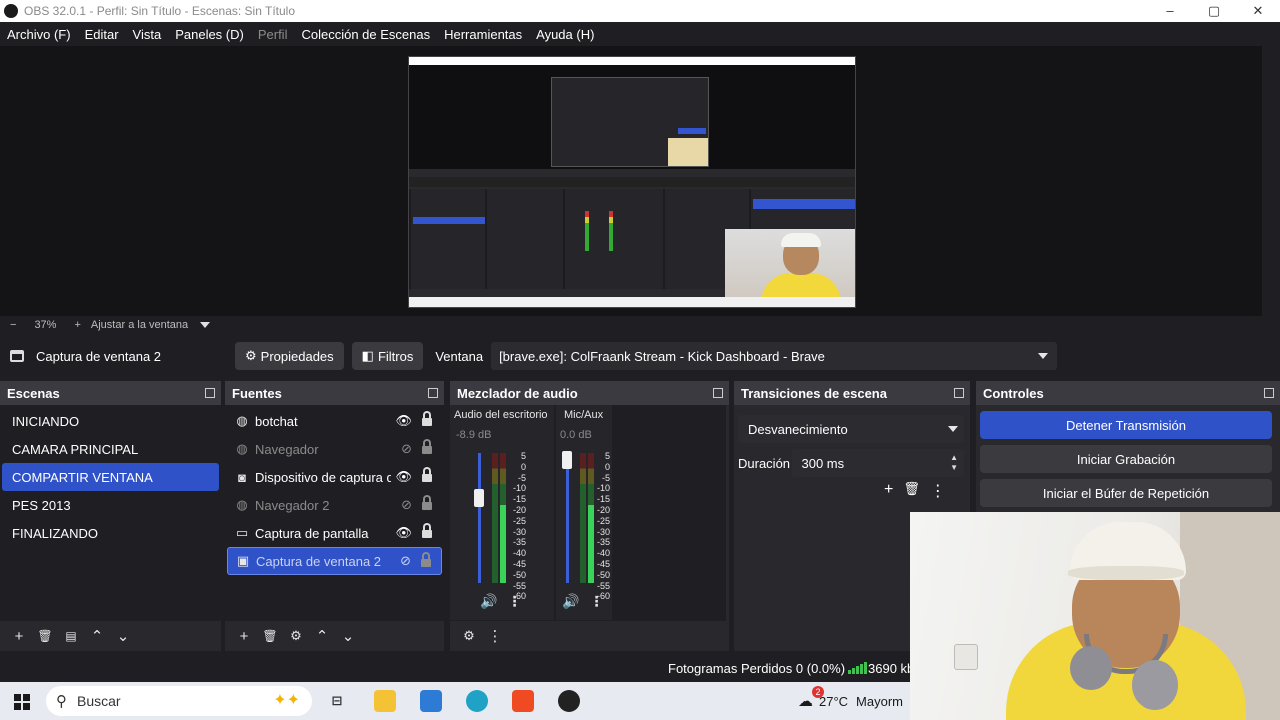 The image size is (1280, 720). What do you see at coordinates (334, 505) in the screenshot?
I see `source-item: ◍ Navegador 2 ⊘` at bounding box center [334, 505].